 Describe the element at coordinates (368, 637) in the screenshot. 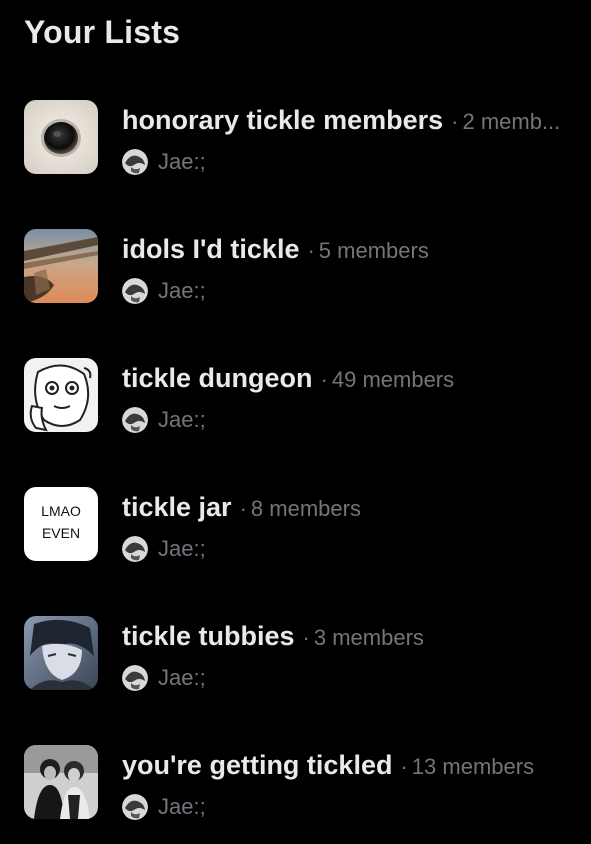

I see `member-count: 3 members` at that location.